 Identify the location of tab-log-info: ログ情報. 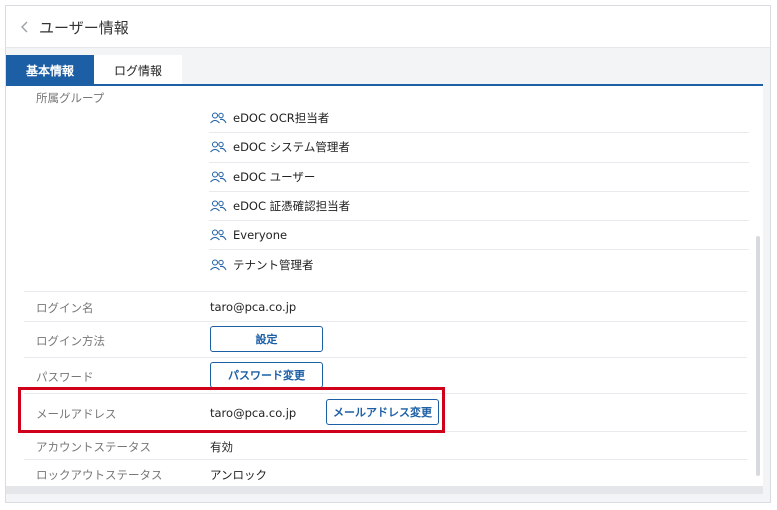
(138, 70).